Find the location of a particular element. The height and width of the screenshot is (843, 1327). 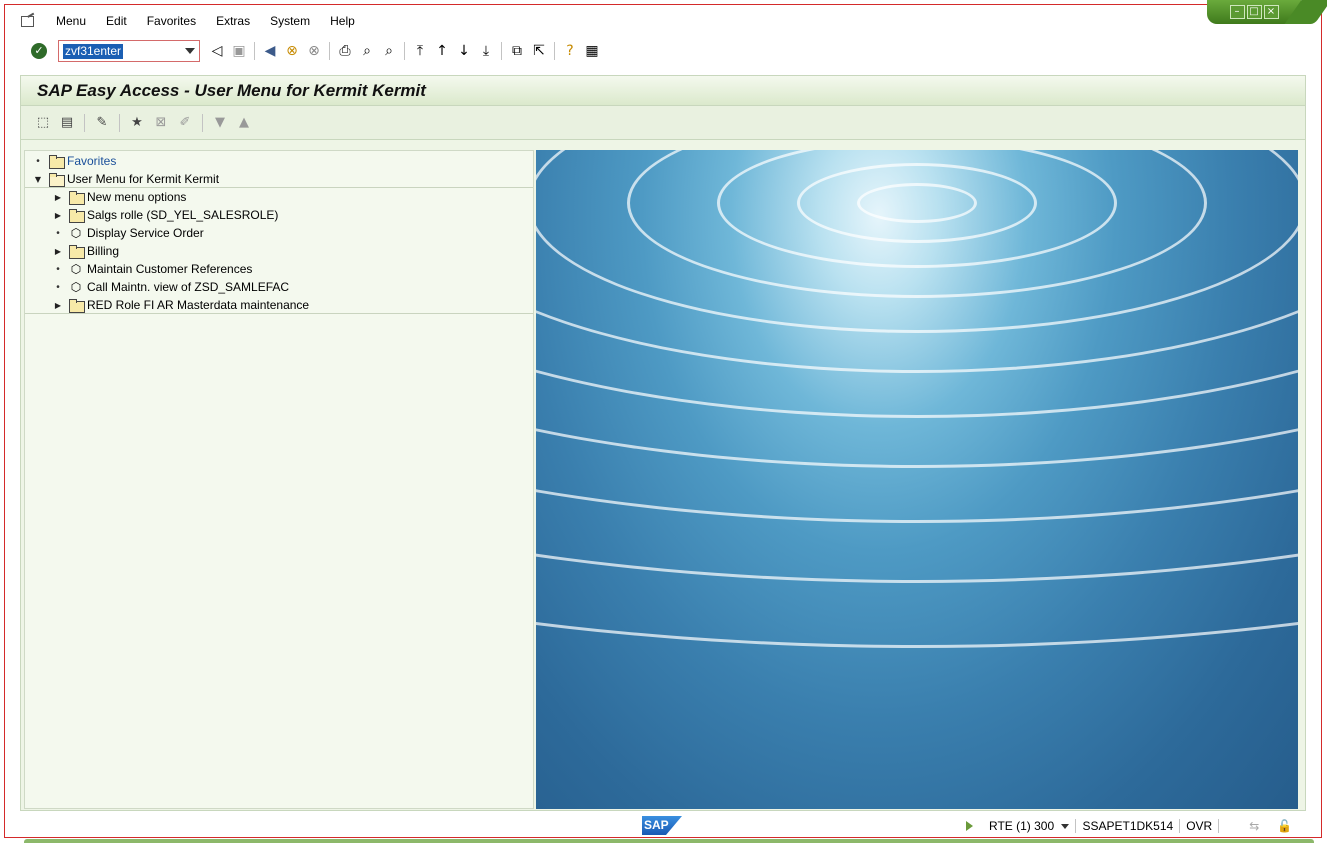

first-page-icon: ⤒ is located at coordinates (420, 51).